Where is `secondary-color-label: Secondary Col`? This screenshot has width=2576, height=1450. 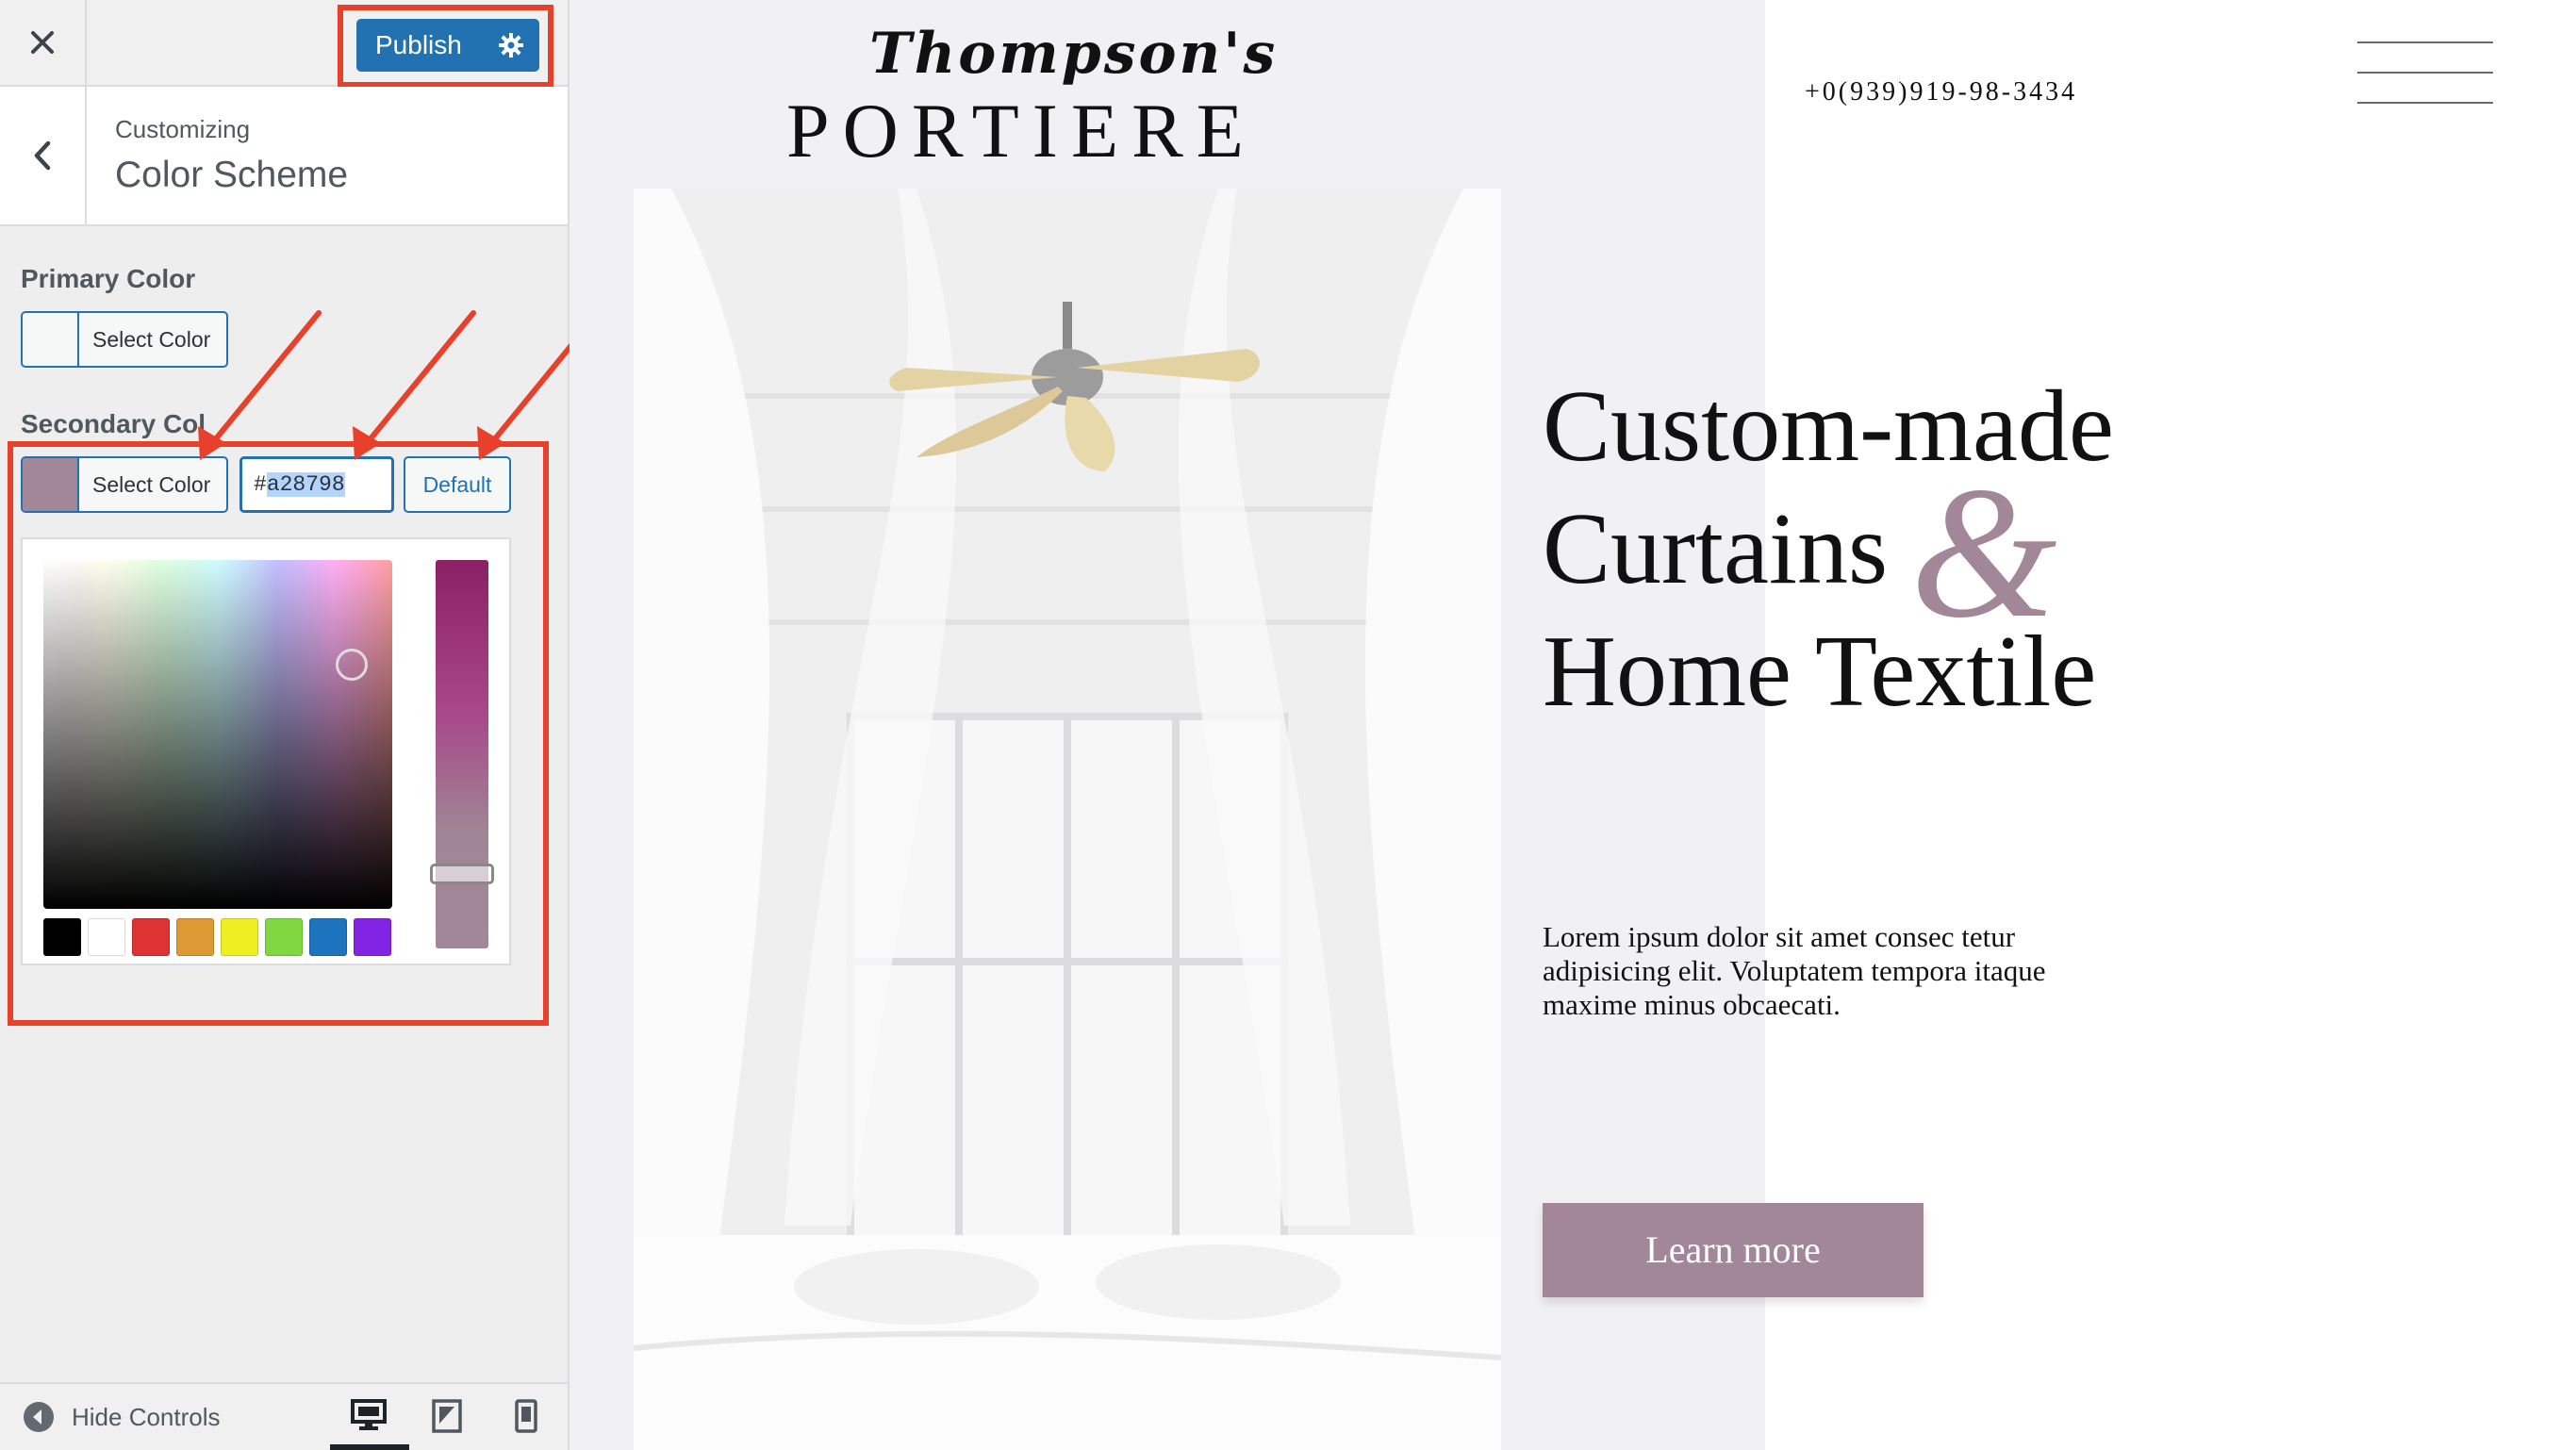
secondary-color-label: Secondary Col is located at coordinates (113, 424).